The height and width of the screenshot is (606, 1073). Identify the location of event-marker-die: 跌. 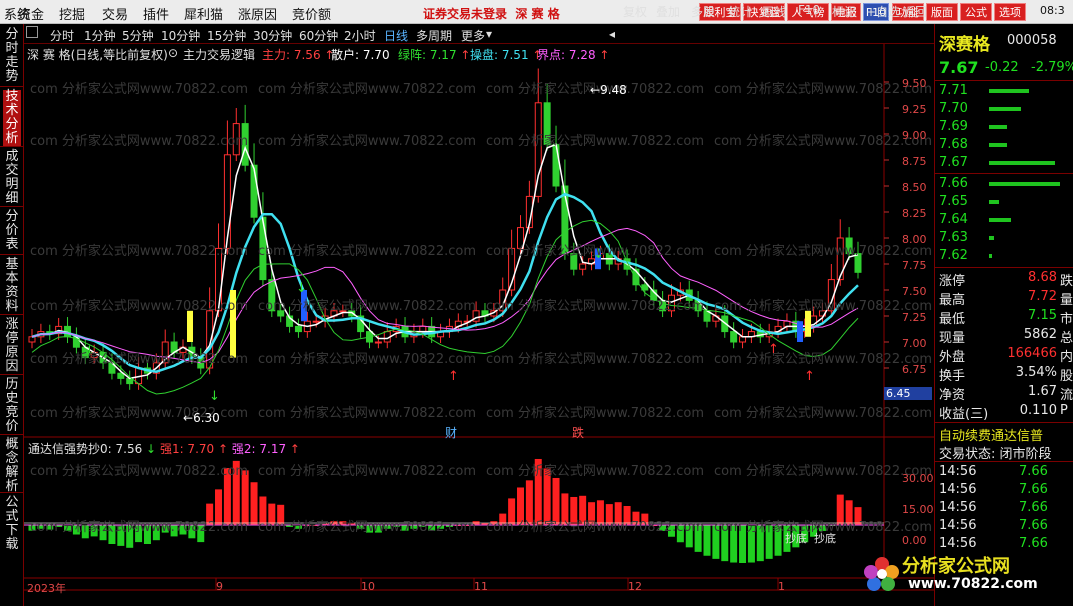
(578, 432).